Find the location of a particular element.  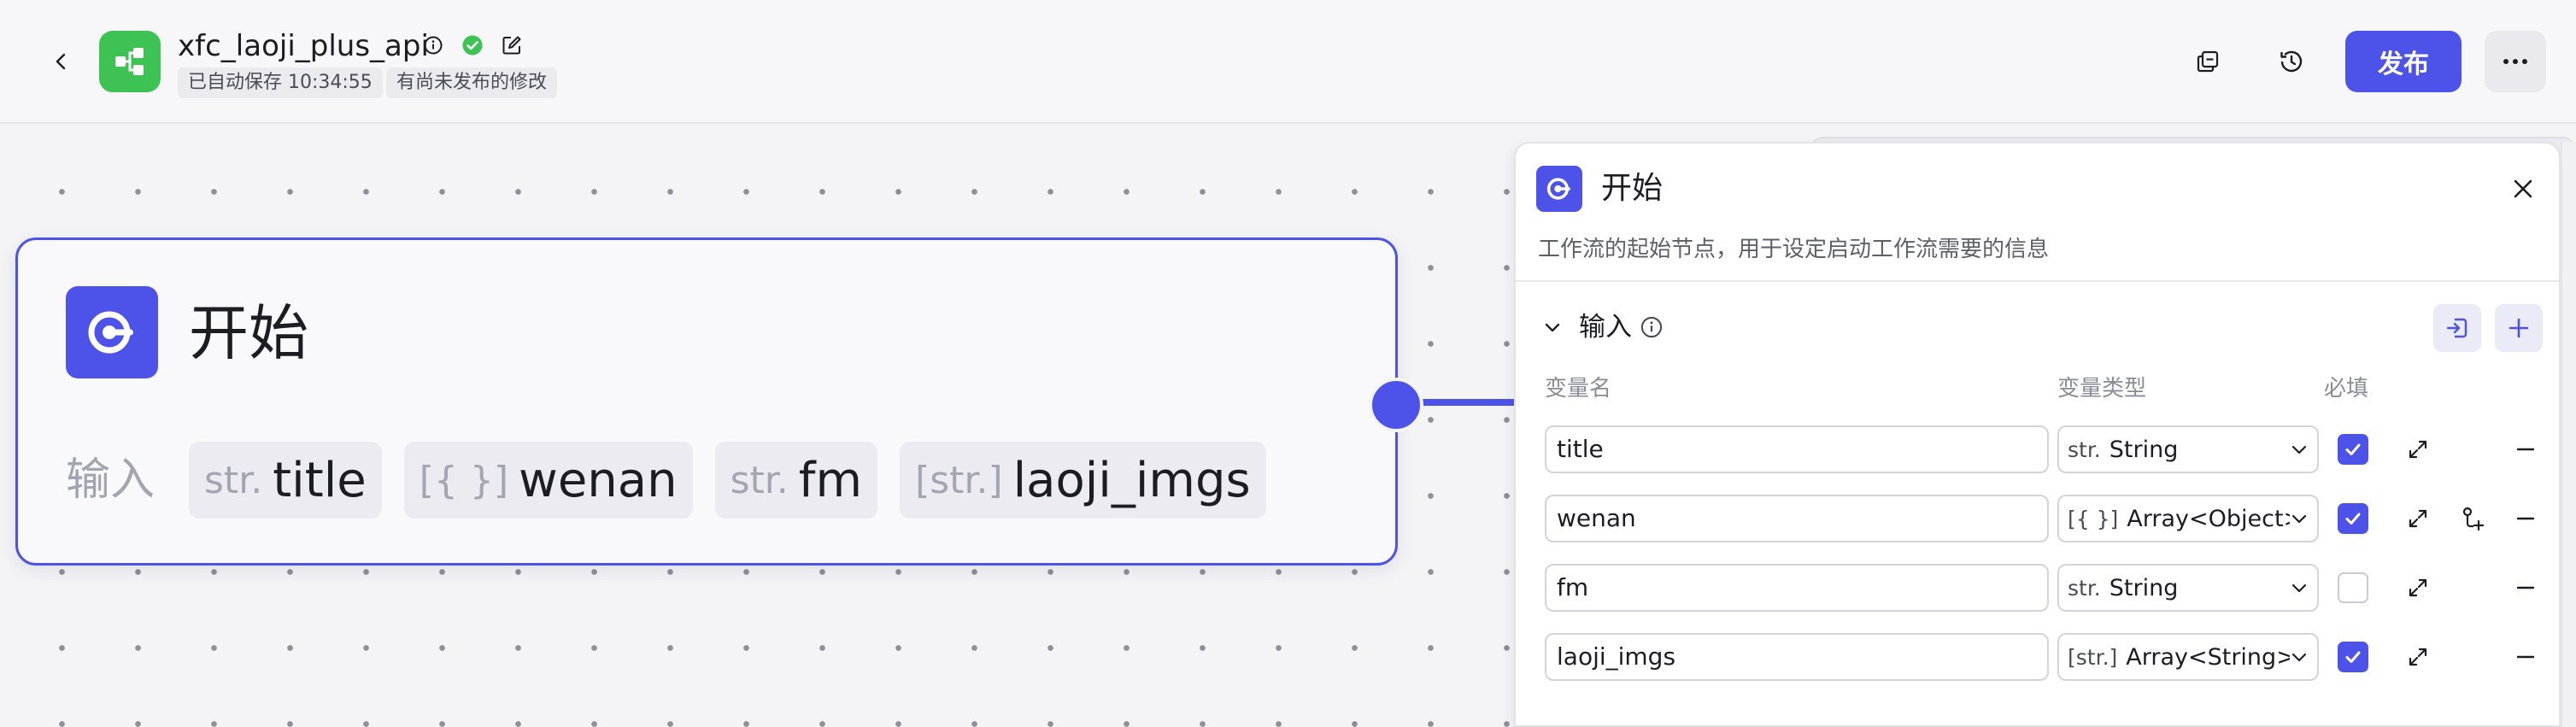

variable-name-input: fm is located at coordinates (1797, 588).